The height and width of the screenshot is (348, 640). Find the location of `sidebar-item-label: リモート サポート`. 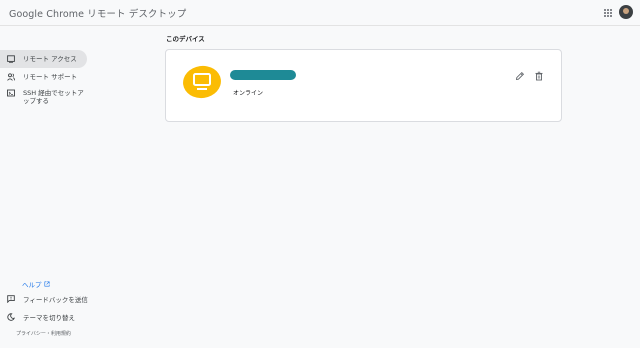

sidebar-item-label: リモート サポート is located at coordinates (50, 77).